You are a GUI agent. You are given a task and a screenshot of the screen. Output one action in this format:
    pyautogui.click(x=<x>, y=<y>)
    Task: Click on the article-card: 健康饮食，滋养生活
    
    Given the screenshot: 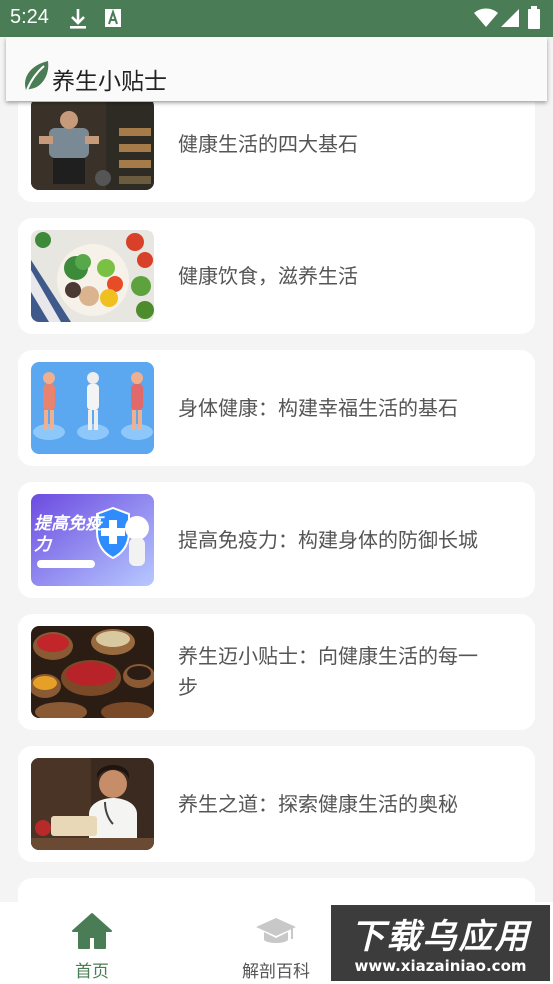 What is the action you would take?
    pyautogui.click(x=276, y=276)
    